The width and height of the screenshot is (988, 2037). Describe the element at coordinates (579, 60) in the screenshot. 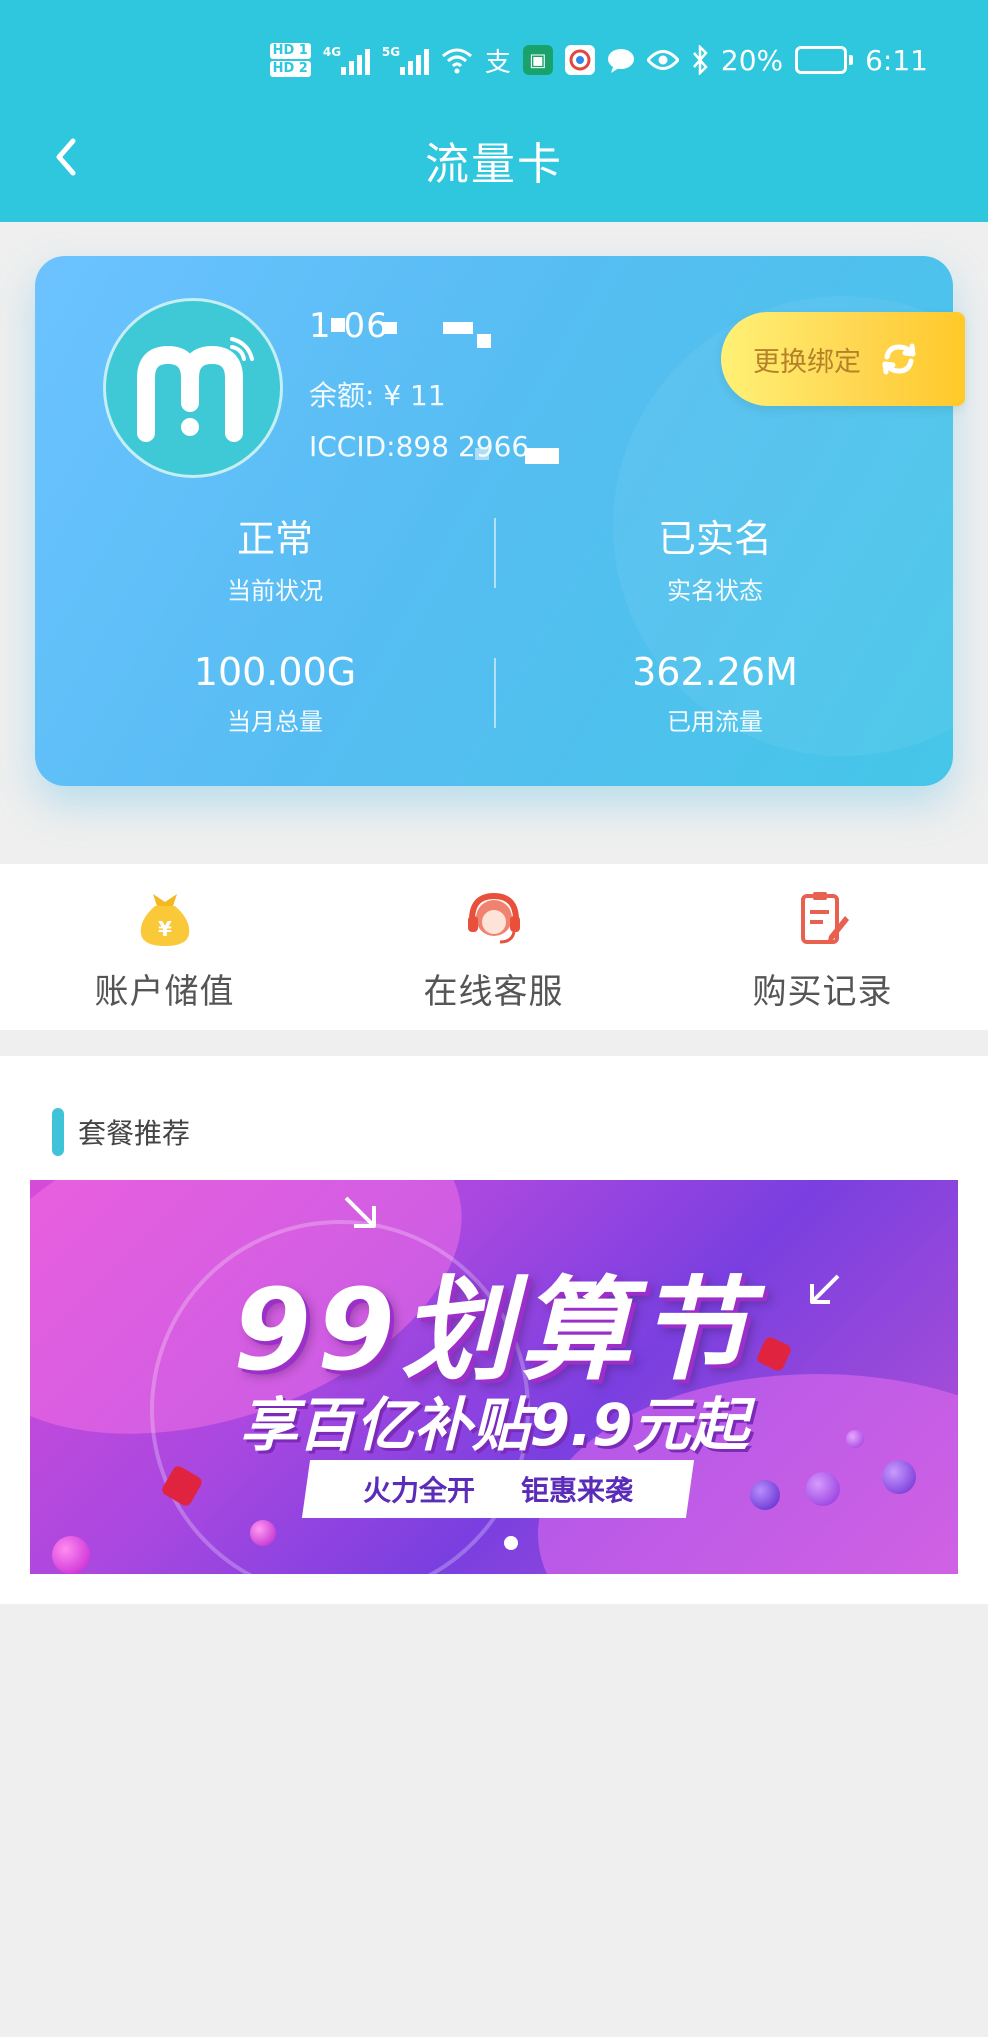

I see `browser-icon` at that location.